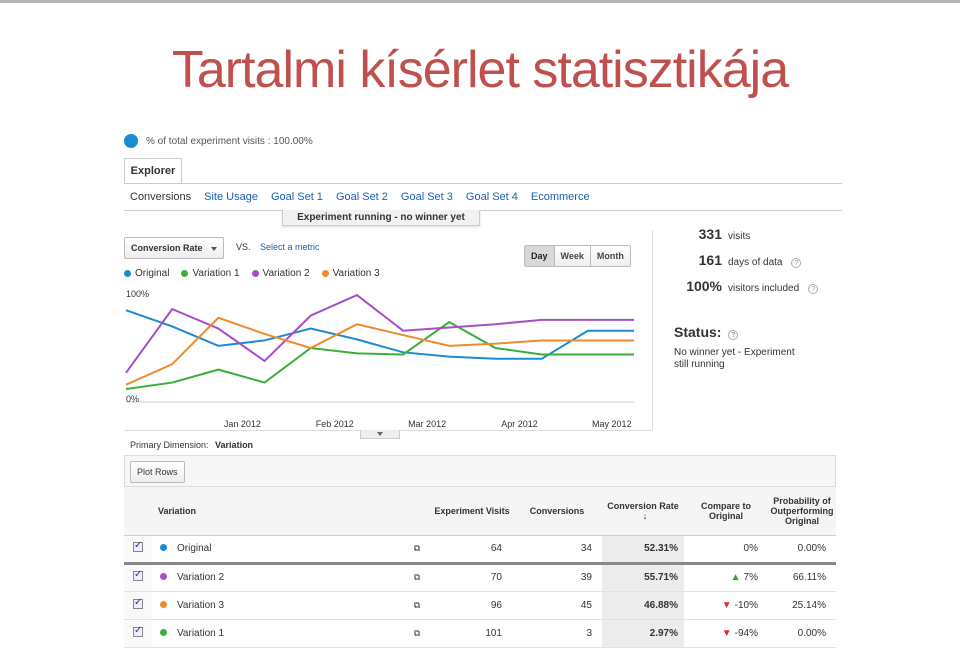 The image size is (960, 648). I want to click on subnav-goal-set-4: Goal Set 4, so click(492, 197).